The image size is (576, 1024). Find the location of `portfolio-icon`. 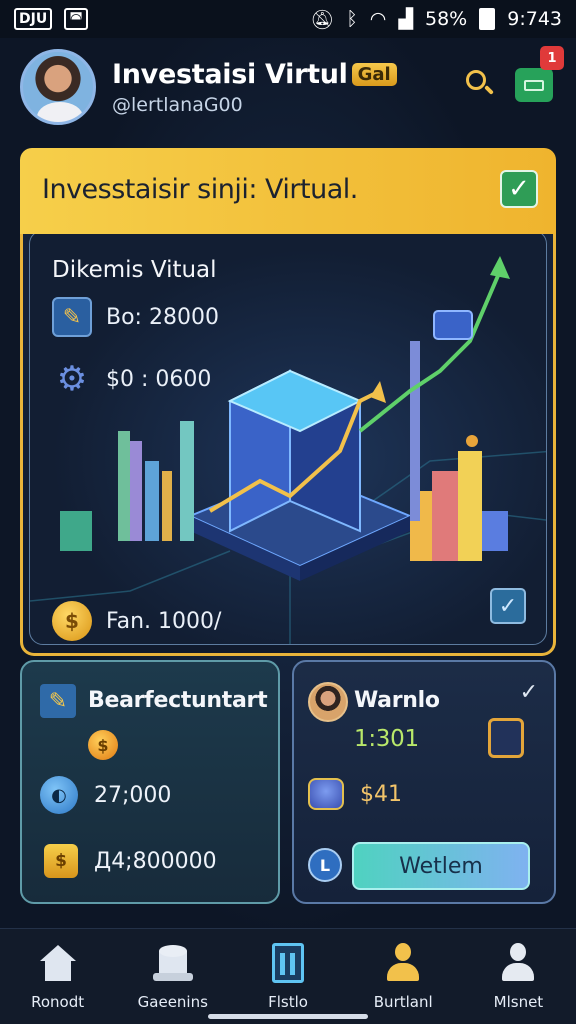

portfolio-icon is located at coordinates (288, 963).